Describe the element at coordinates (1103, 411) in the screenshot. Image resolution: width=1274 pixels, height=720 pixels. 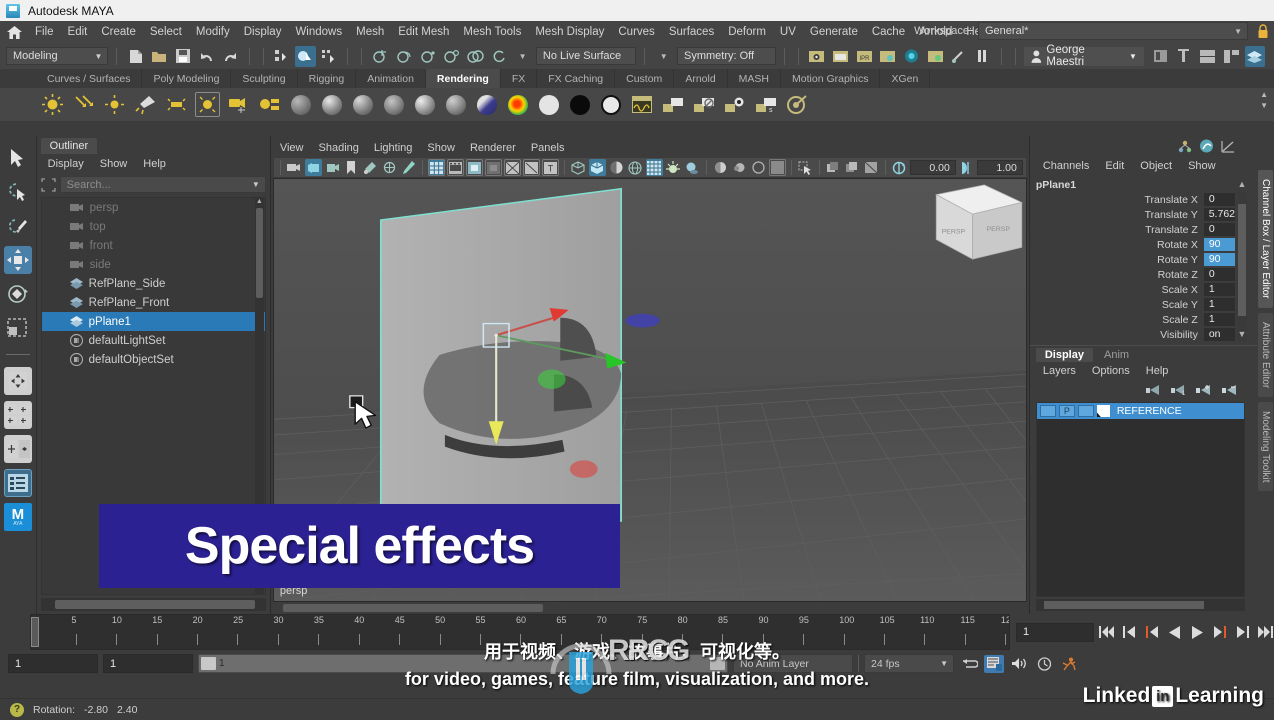
I see `layer-state-swatch` at that location.